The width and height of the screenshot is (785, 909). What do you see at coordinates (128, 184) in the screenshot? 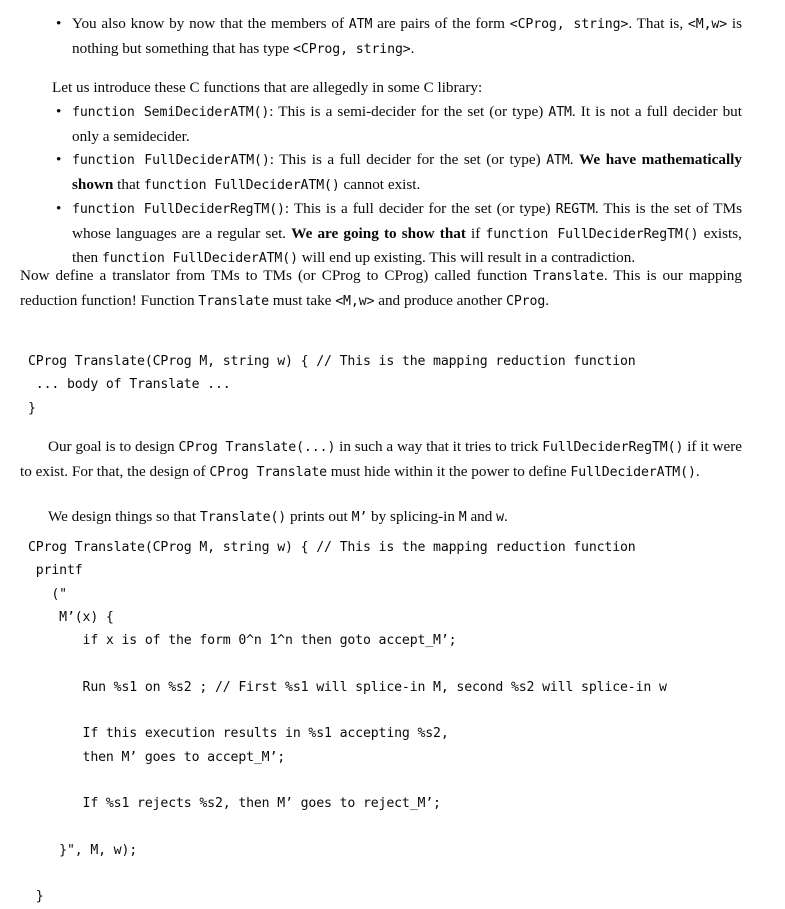
I see `plain-text: that` at bounding box center [128, 184].